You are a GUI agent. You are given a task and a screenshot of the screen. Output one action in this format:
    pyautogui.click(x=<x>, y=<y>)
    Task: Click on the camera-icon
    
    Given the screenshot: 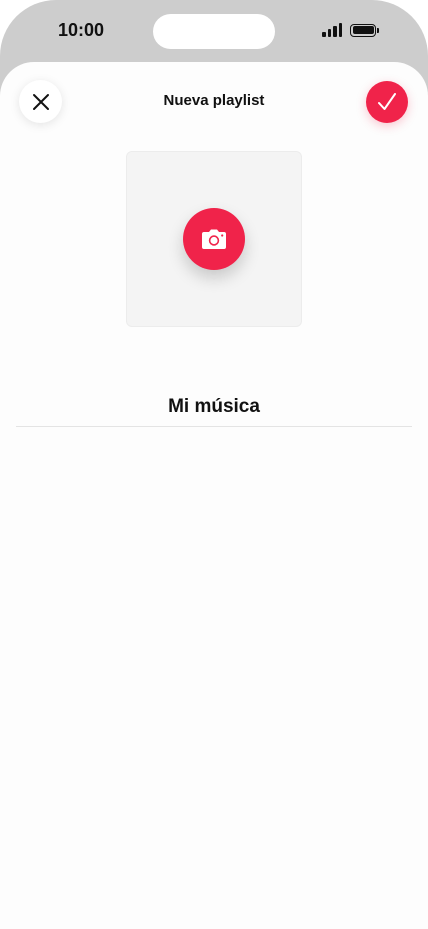 What is the action you would take?
    pyautogui.click(x=214, y=239)
    